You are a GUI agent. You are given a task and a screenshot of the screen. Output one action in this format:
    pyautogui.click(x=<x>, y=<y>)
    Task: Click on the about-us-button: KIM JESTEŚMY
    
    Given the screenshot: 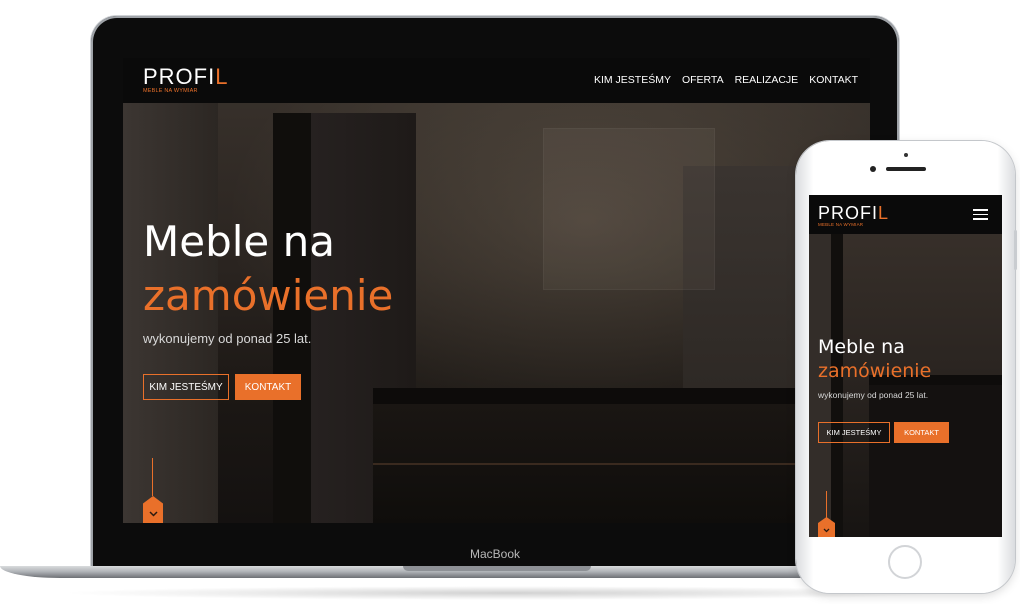 What is the action you would take?
    pyautogui.click(x=186, y=387)
    